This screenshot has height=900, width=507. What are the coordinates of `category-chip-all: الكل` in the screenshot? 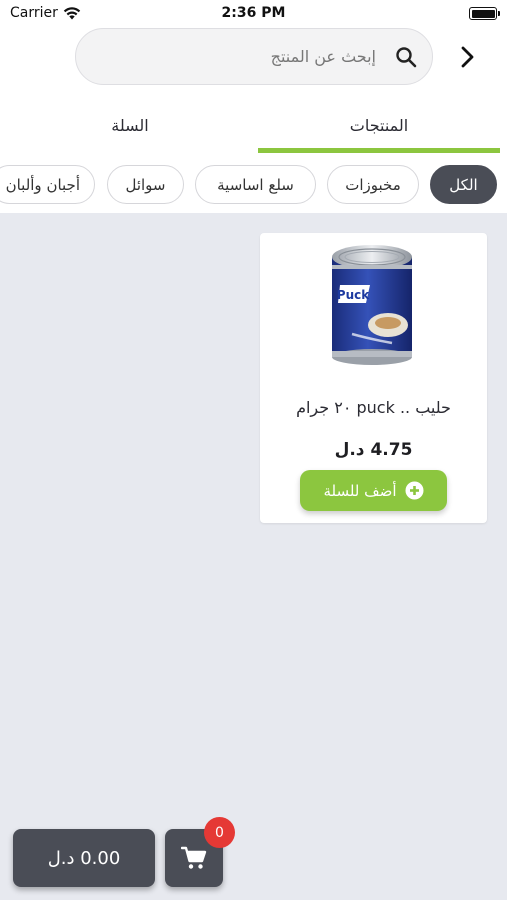 It's located at (463, 184).